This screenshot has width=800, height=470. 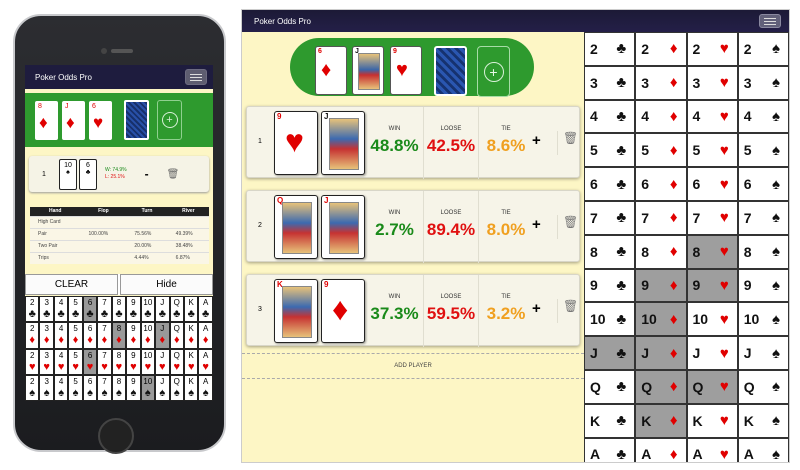 What do you see at coordinates (46, 120) in the screenshot?
I see `mobile-board-card: 8 ♦` at bounding box center [46, 120].